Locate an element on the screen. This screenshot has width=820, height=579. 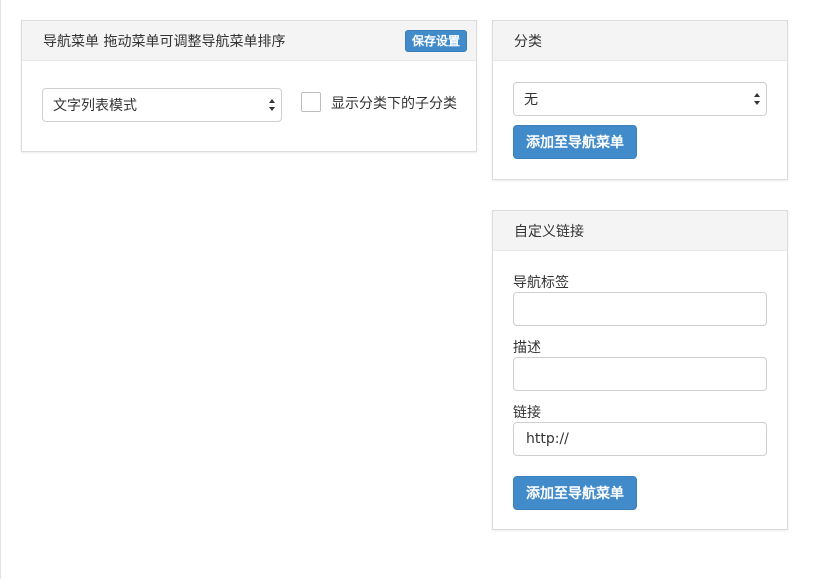
show-subcategories-checkbox is located at coordinates (311, 102).